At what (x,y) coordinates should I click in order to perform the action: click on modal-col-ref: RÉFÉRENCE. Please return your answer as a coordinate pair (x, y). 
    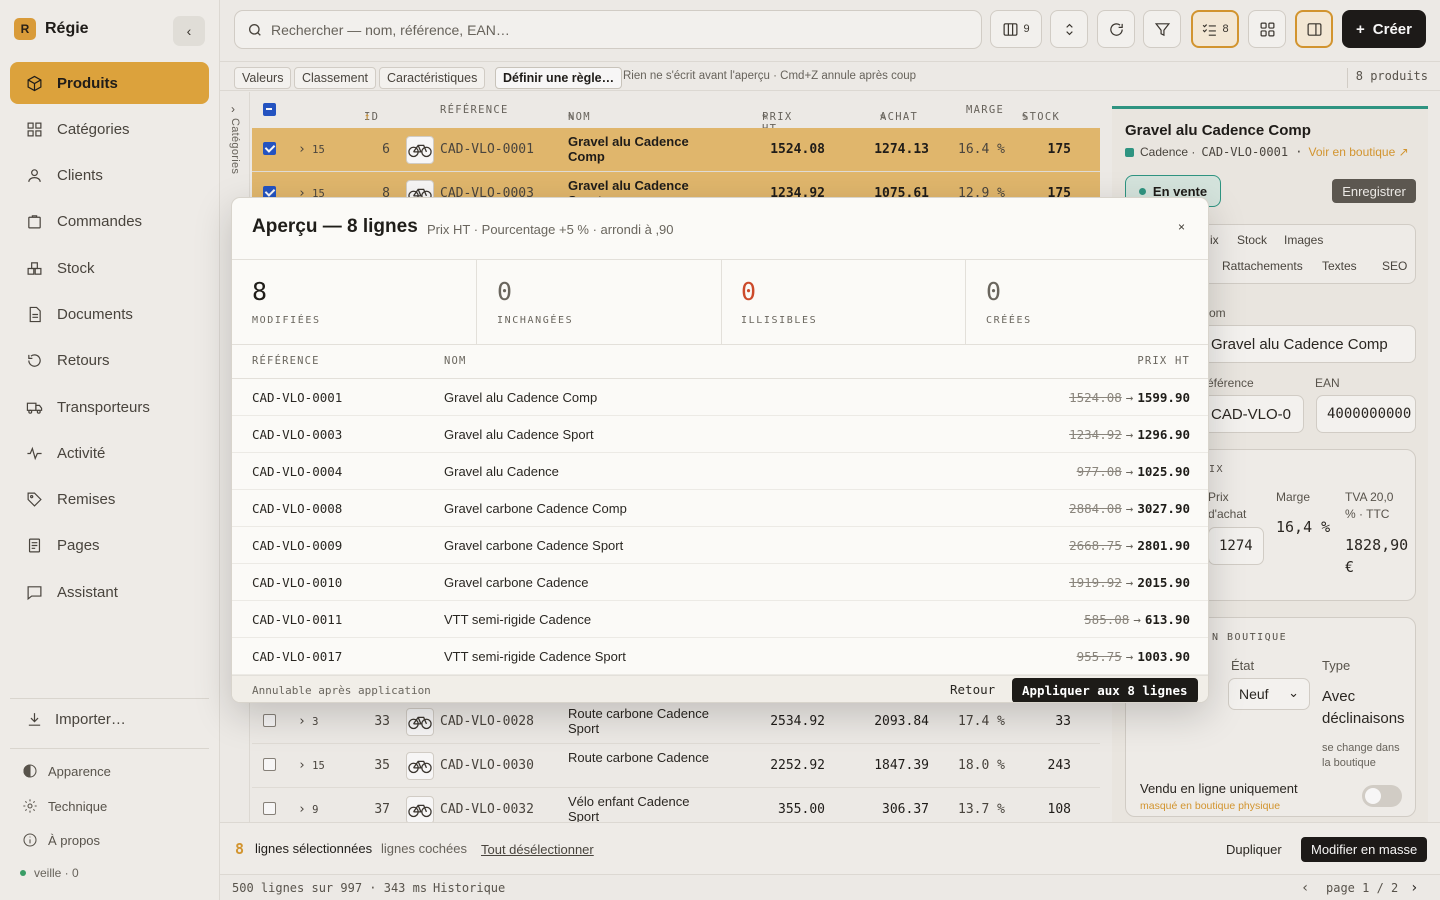
    Looking at the image, I should click on (286, 361).